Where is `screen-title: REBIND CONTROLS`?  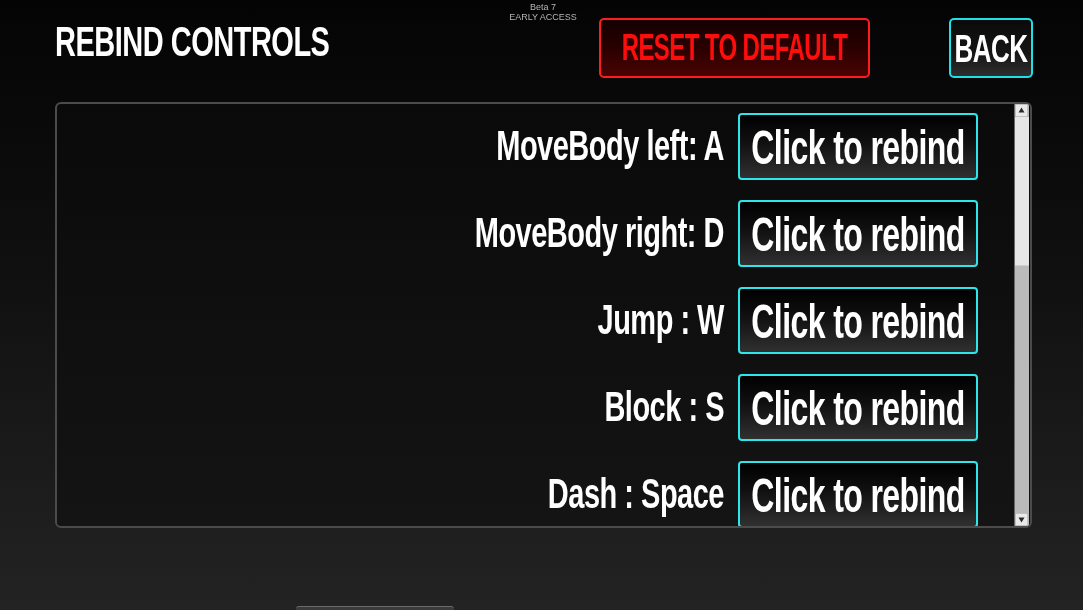
screen-title: REBIND CONTROLS is located at coordinates (192, 42).